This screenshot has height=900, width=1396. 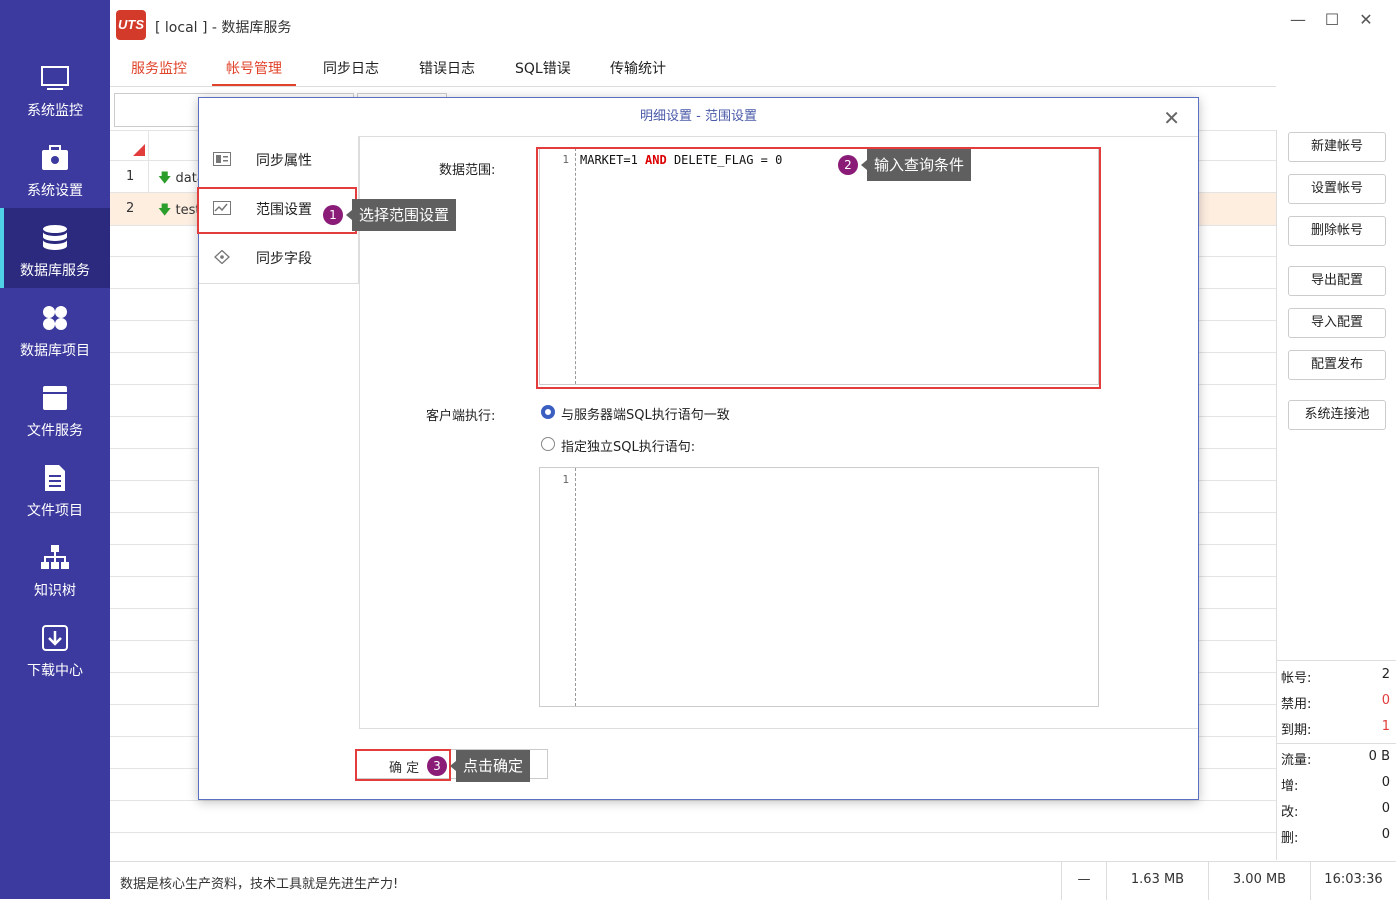 What do you see at coordinates (916, 165) in the screenshot?
I see `annotation-tooltip: 输入查询条件` at bounding box center [916, 165].